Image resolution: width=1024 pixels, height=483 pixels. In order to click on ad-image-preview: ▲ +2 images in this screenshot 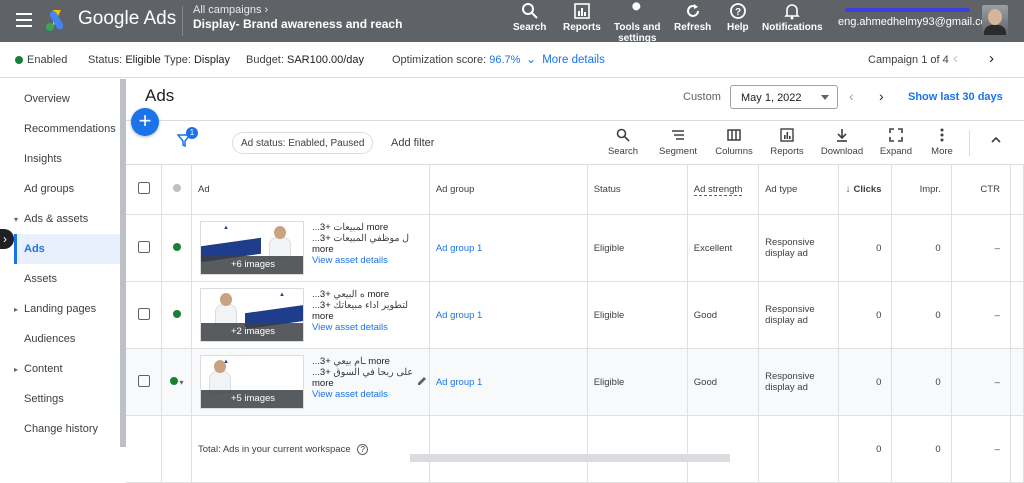, I will do `click(252, 315)`.